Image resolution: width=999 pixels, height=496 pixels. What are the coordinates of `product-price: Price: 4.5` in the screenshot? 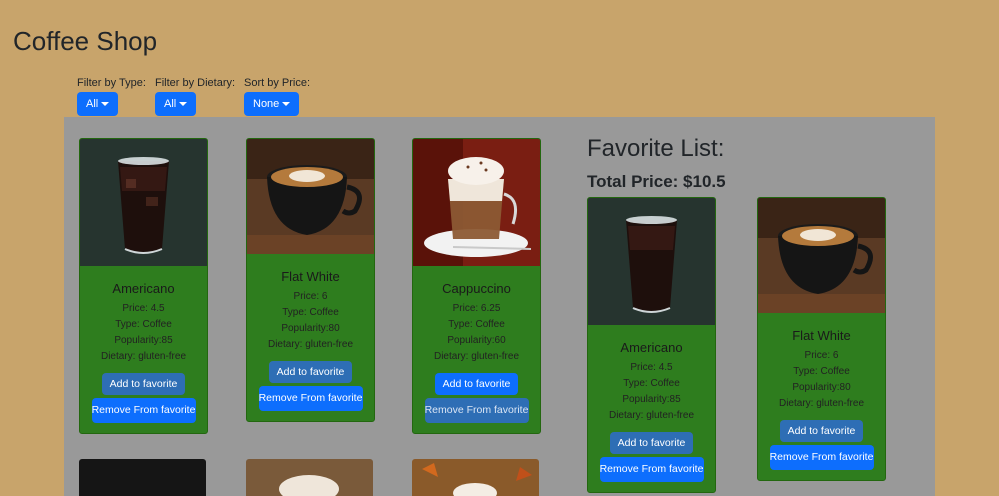 It's located at (143, 308).